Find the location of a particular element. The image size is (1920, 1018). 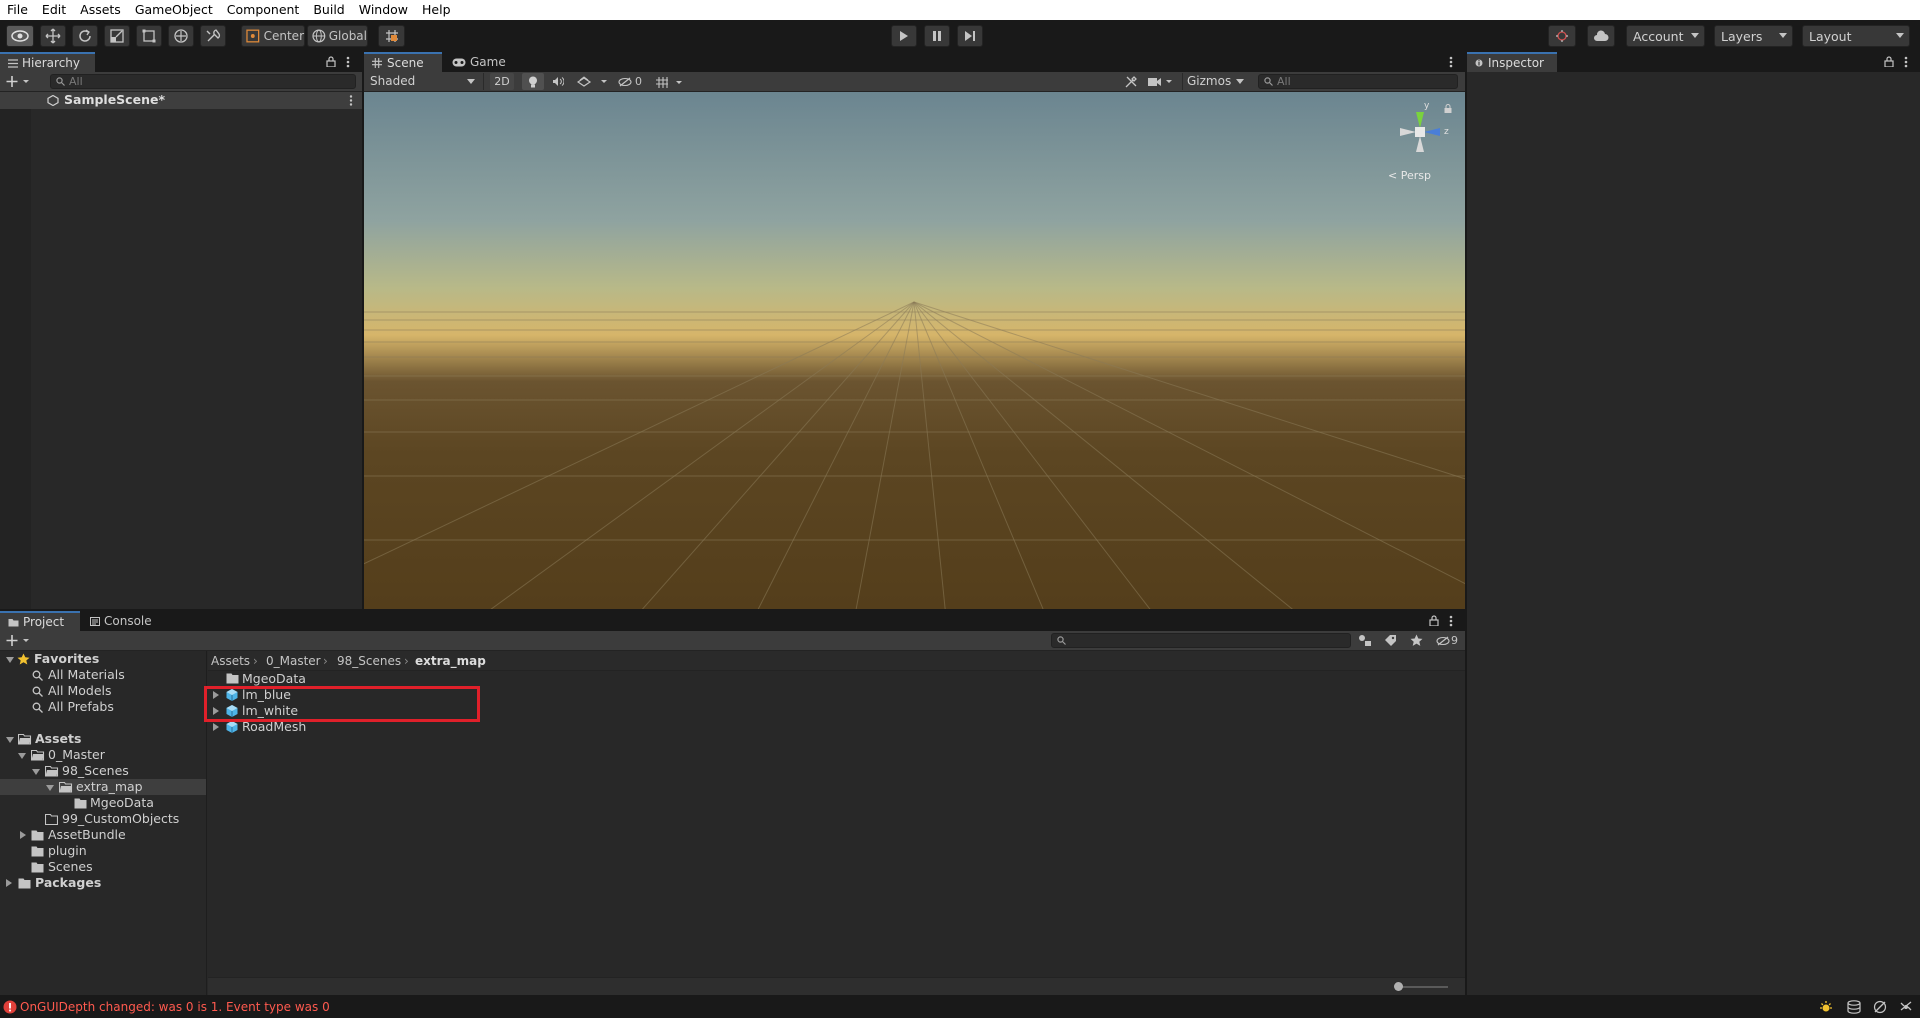

master-fold-icon is located at coordinates (22, 756).